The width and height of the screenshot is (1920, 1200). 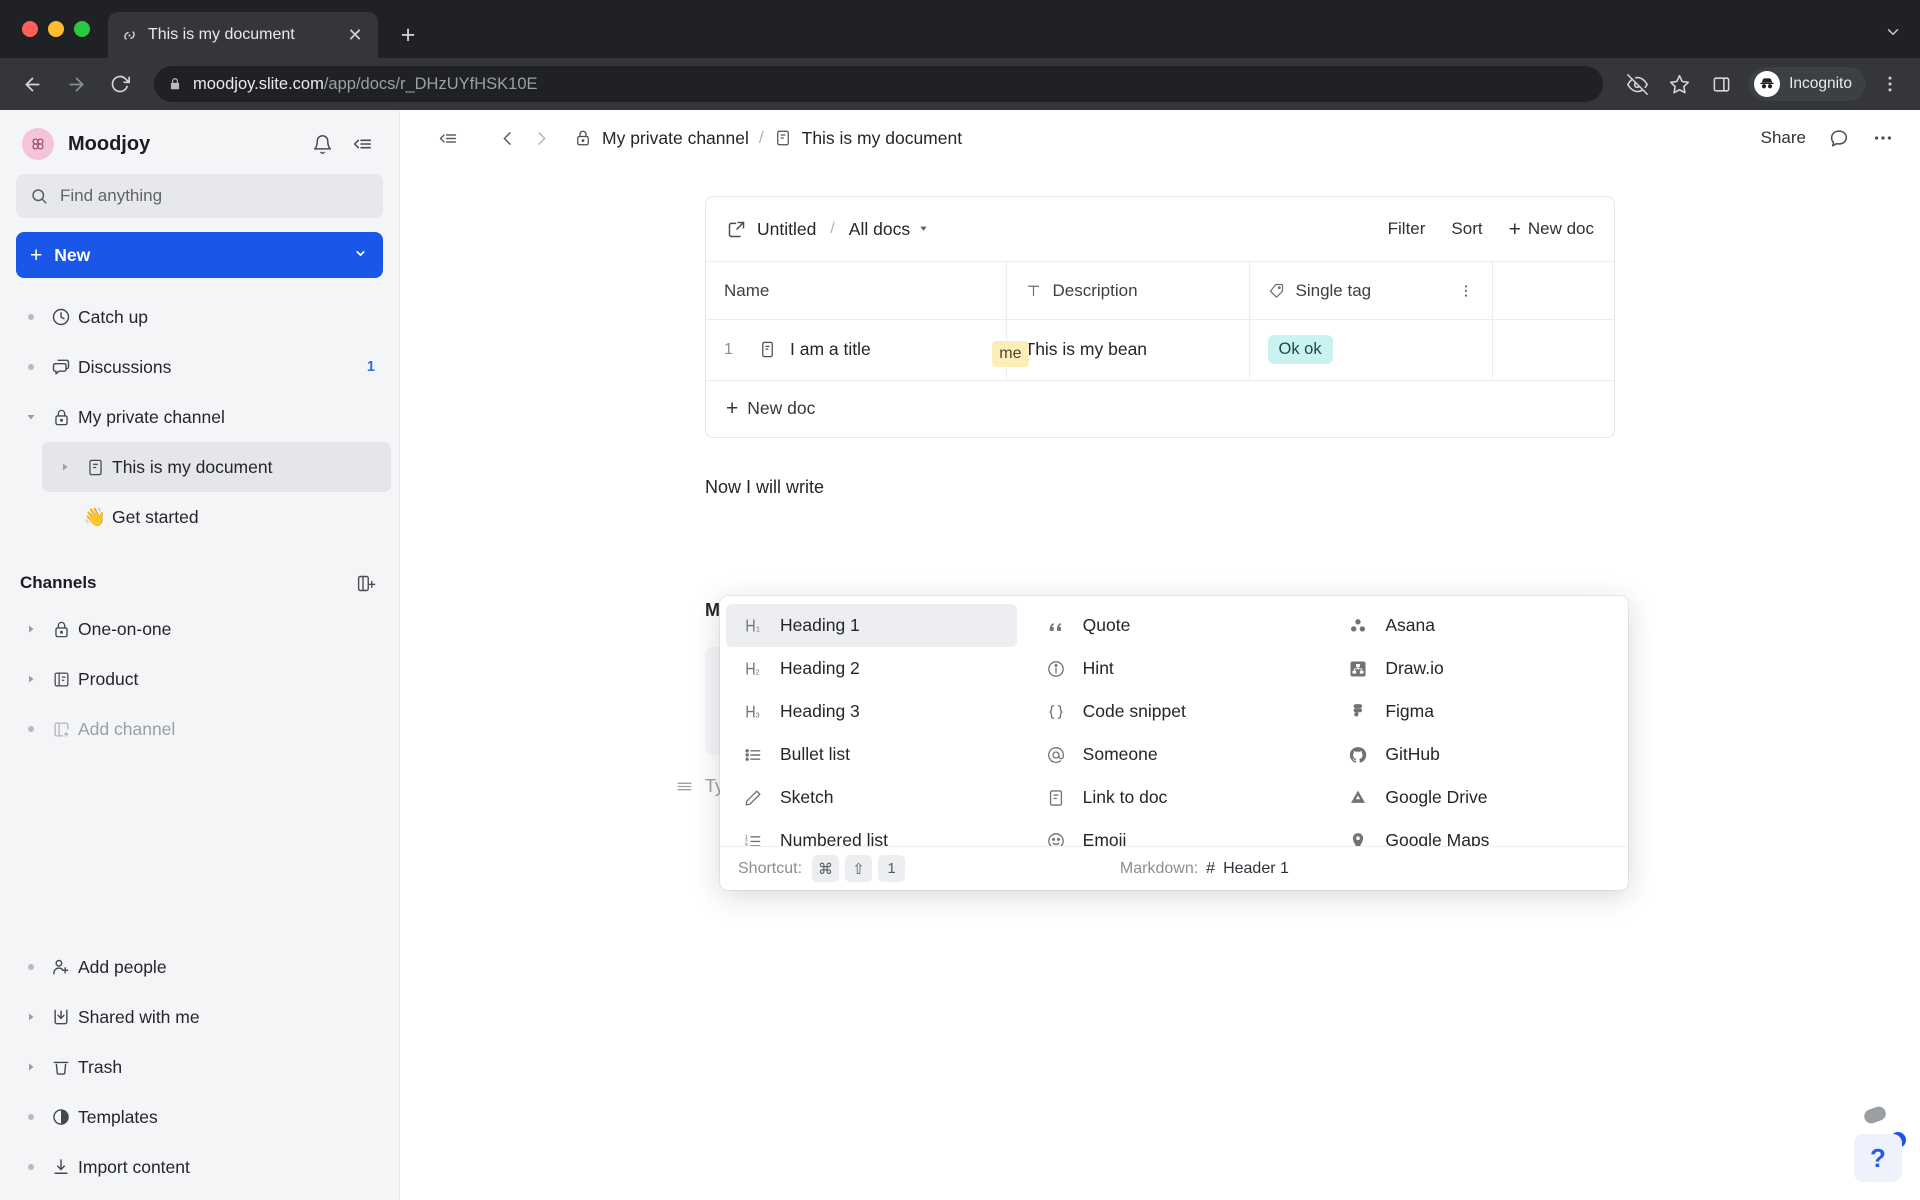 I want to click on minimize-window-button, so click(x=56, y=29).